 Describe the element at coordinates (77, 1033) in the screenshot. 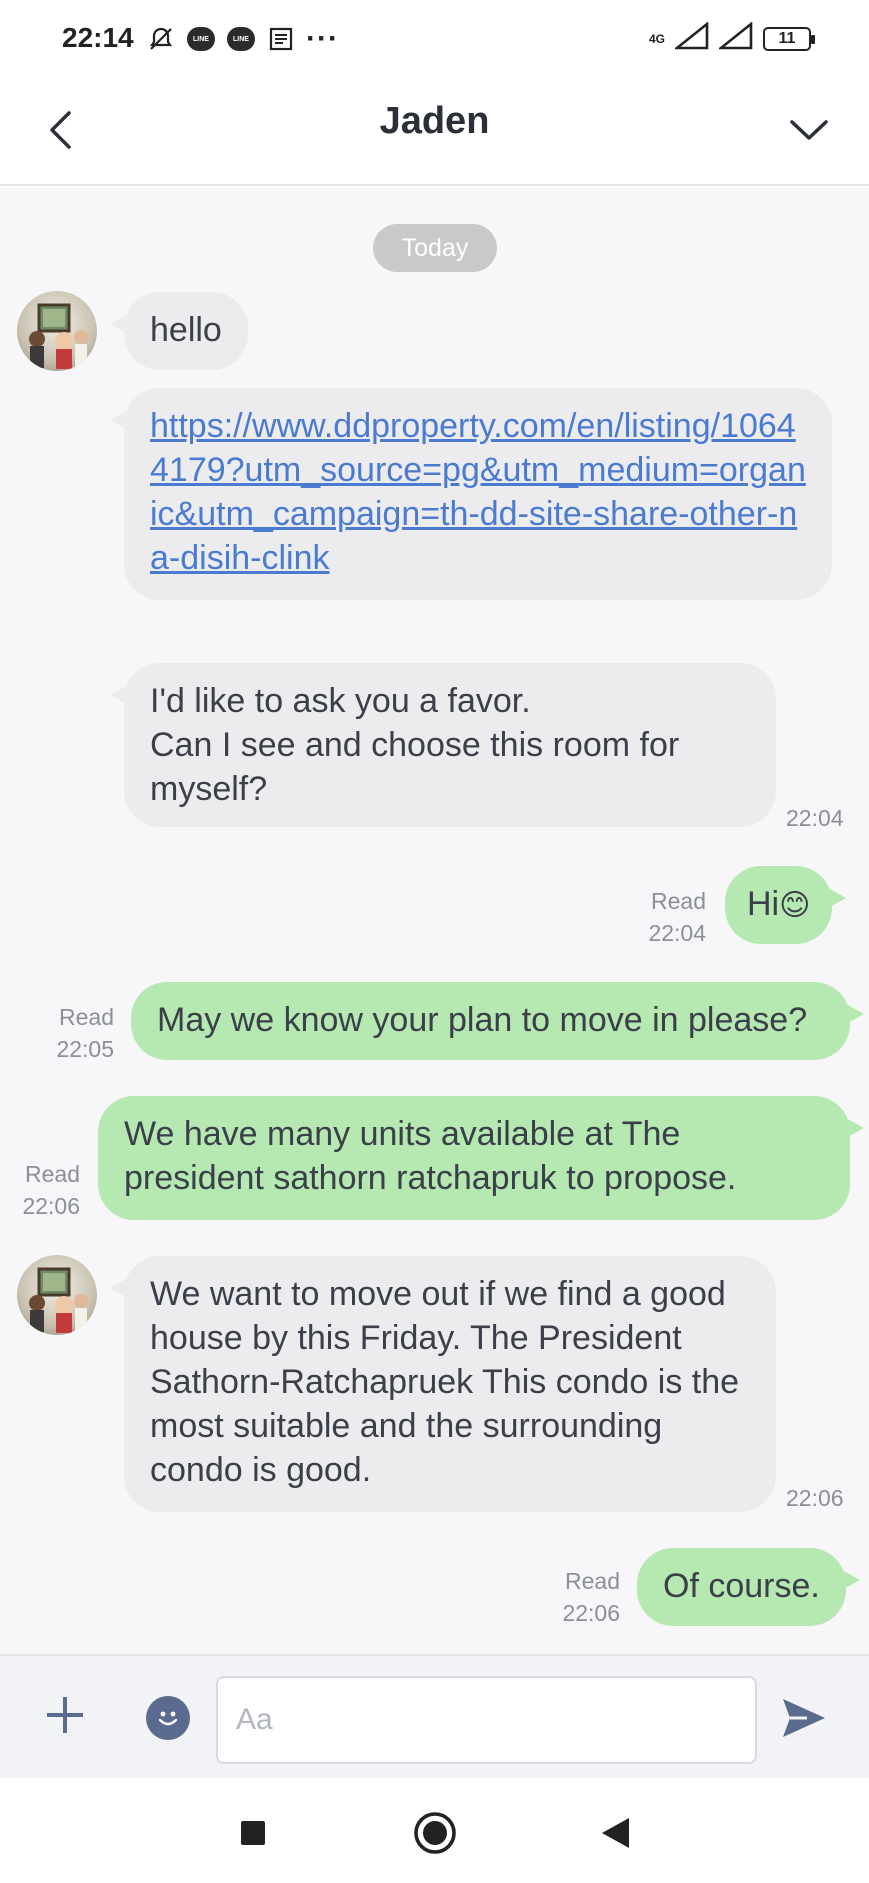

I see `message-read-receipt: Read 22:05` at that location.